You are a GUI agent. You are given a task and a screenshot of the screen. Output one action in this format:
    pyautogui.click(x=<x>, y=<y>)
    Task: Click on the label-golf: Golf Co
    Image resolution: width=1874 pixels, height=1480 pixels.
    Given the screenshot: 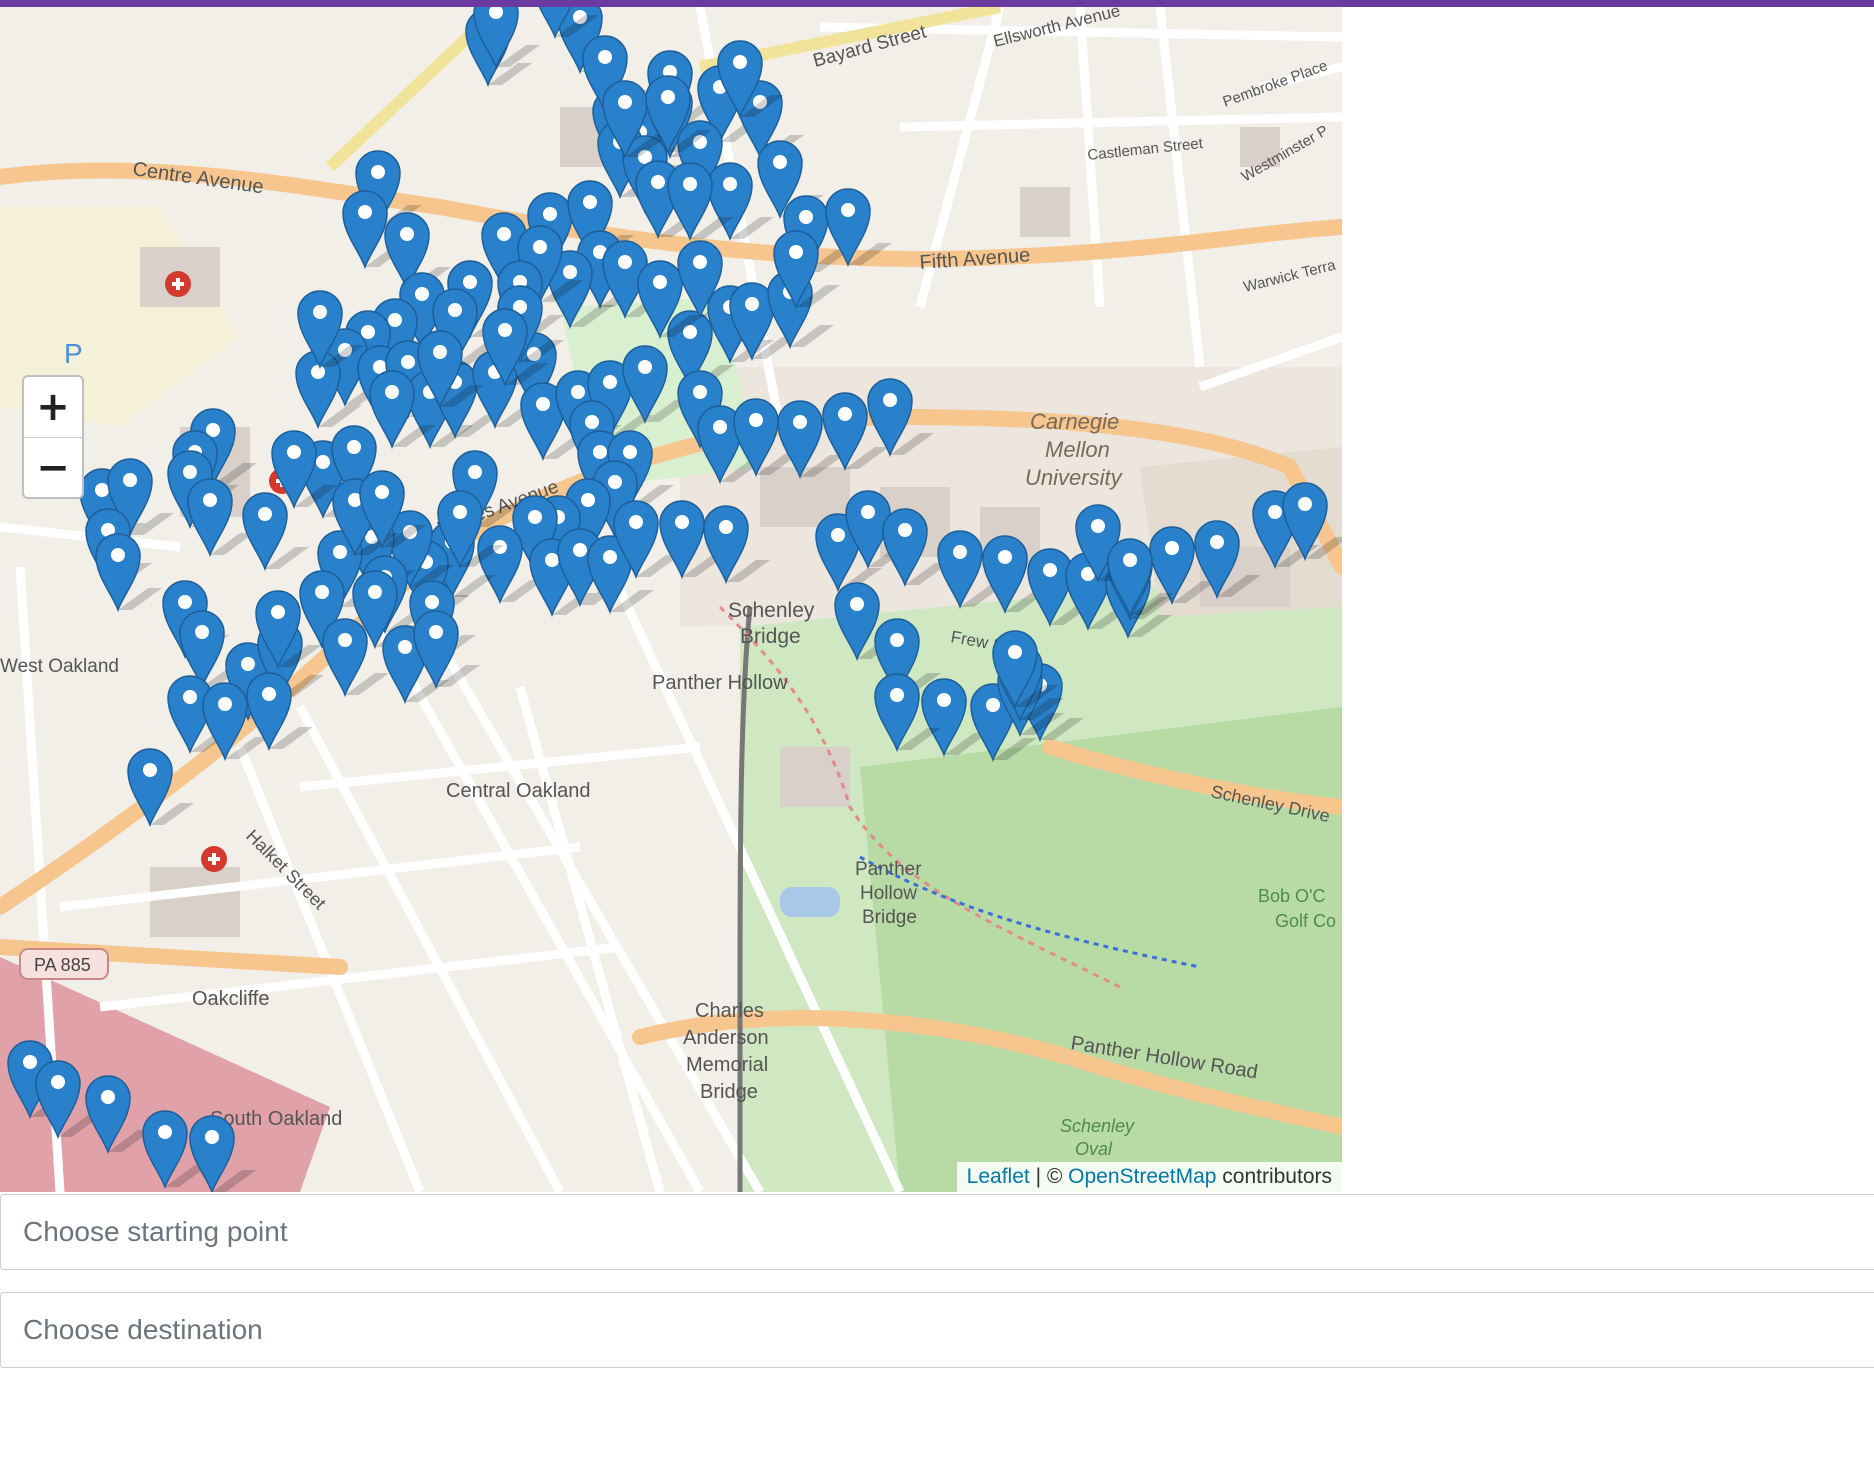 What is the action you would take?
    pyautogui.click(x=1305, y=921)
    